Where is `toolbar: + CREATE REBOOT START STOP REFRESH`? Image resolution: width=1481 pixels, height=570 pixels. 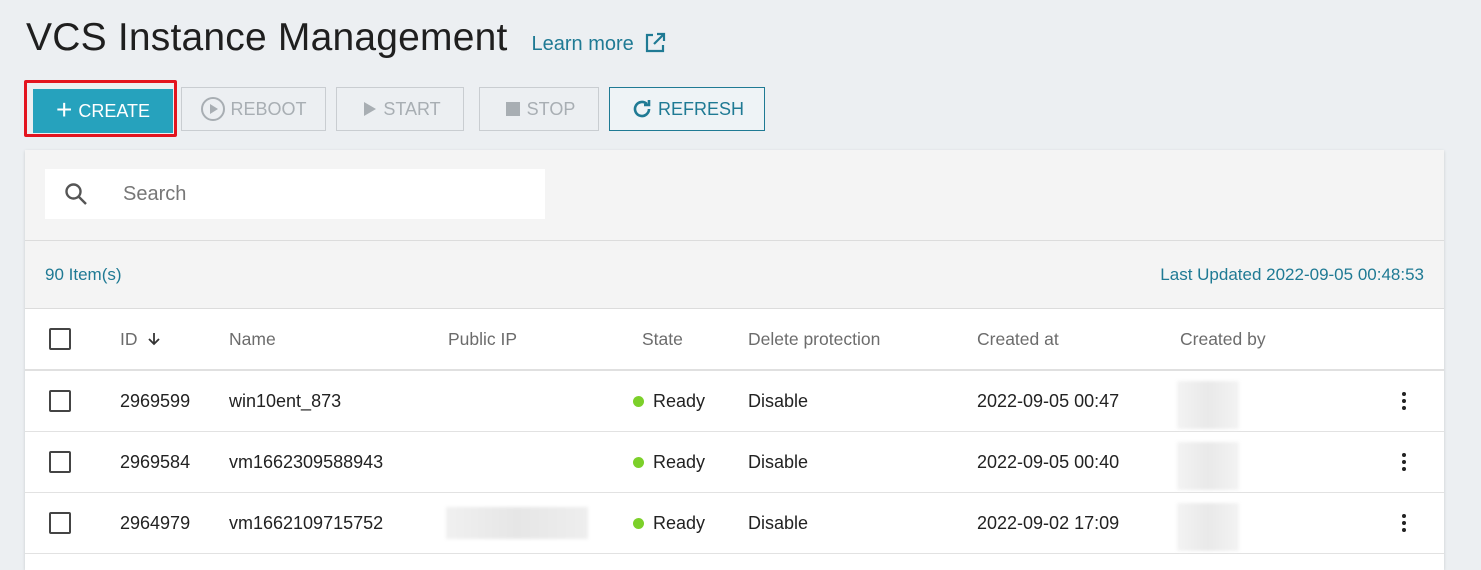
toolbar: + CREATE REBOOT START STOP REFRESH is located at coordinates (404, 108).